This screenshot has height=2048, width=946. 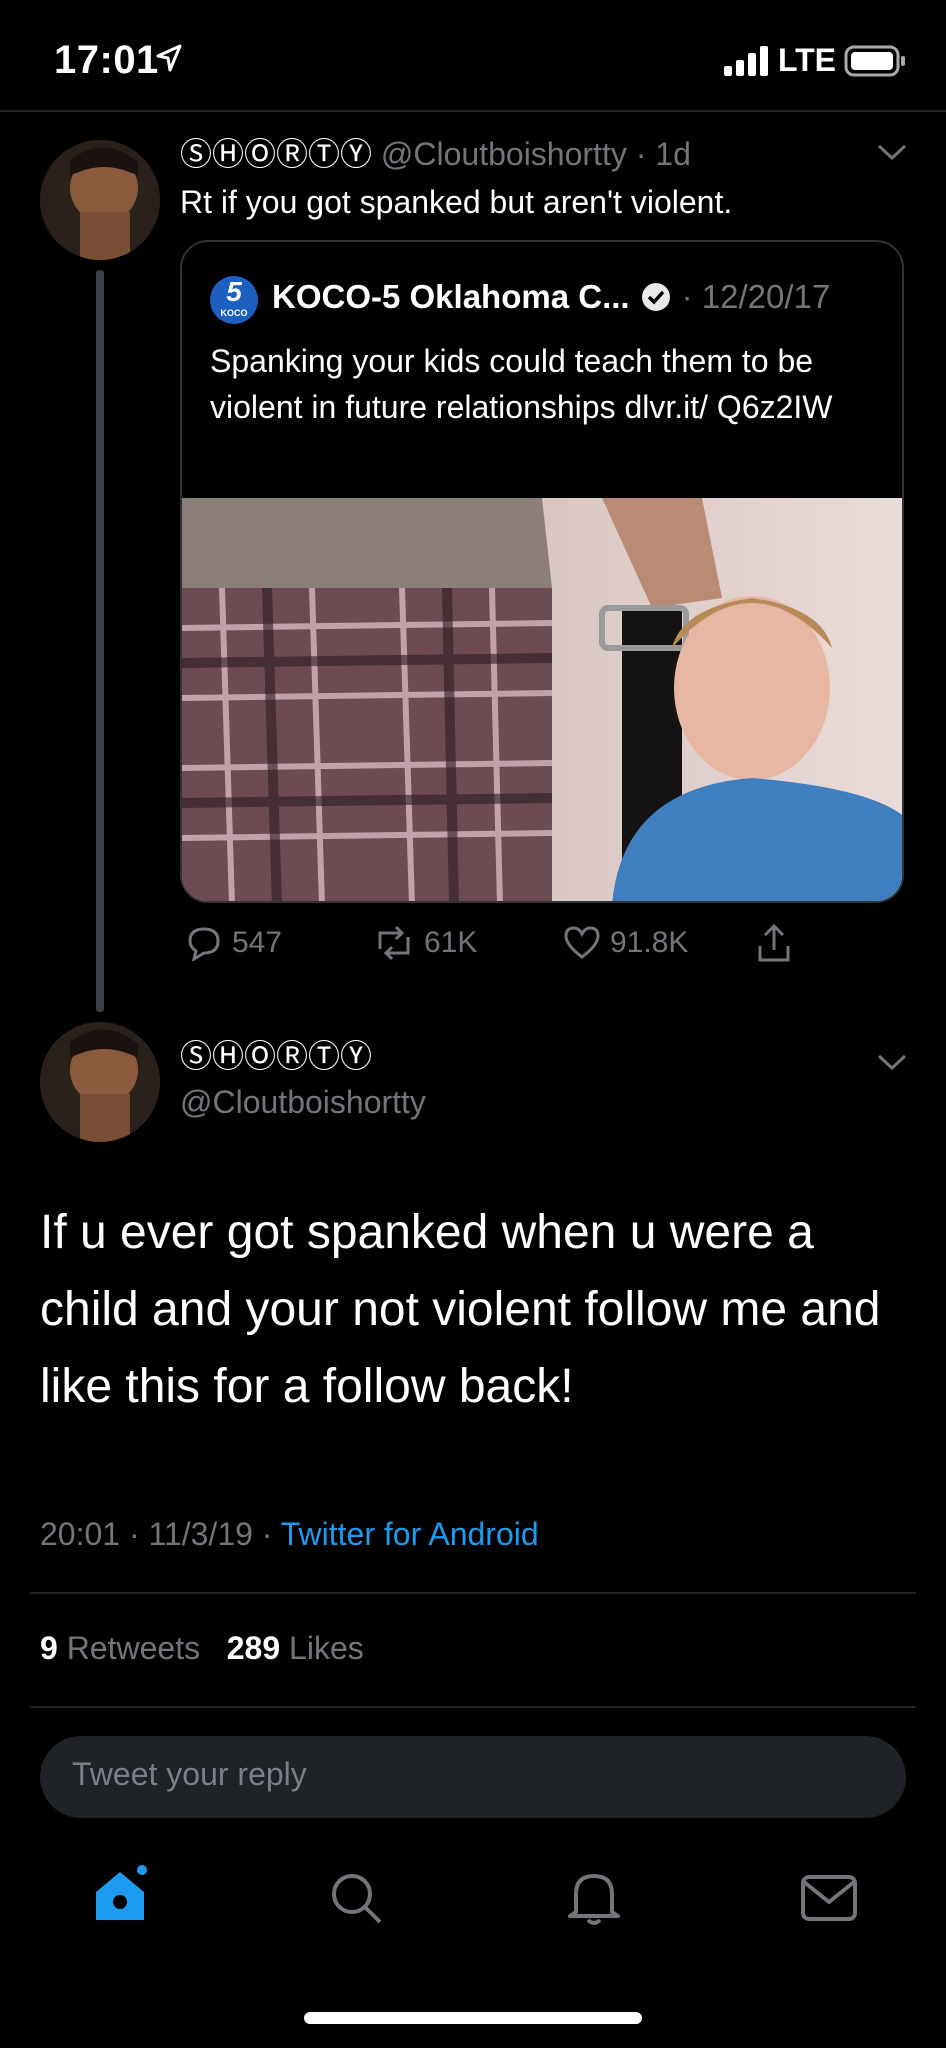 What do you see at coordinates (829, 1900) in the screenshot?
I see `messages-icon` at bounding box center [829, 1900].